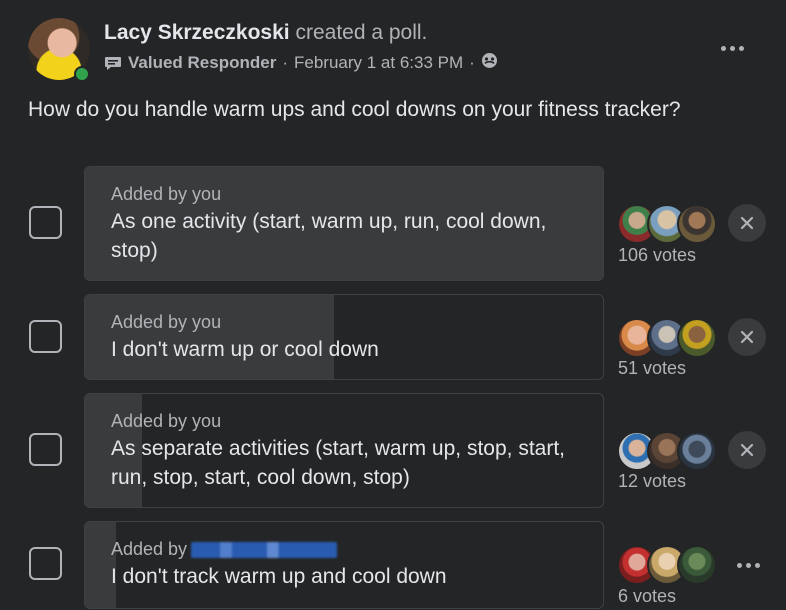  What do you see at coordinates (264, 550) in the screenshot?
I see `blurred-user-name` at bounding box center [264, 550].